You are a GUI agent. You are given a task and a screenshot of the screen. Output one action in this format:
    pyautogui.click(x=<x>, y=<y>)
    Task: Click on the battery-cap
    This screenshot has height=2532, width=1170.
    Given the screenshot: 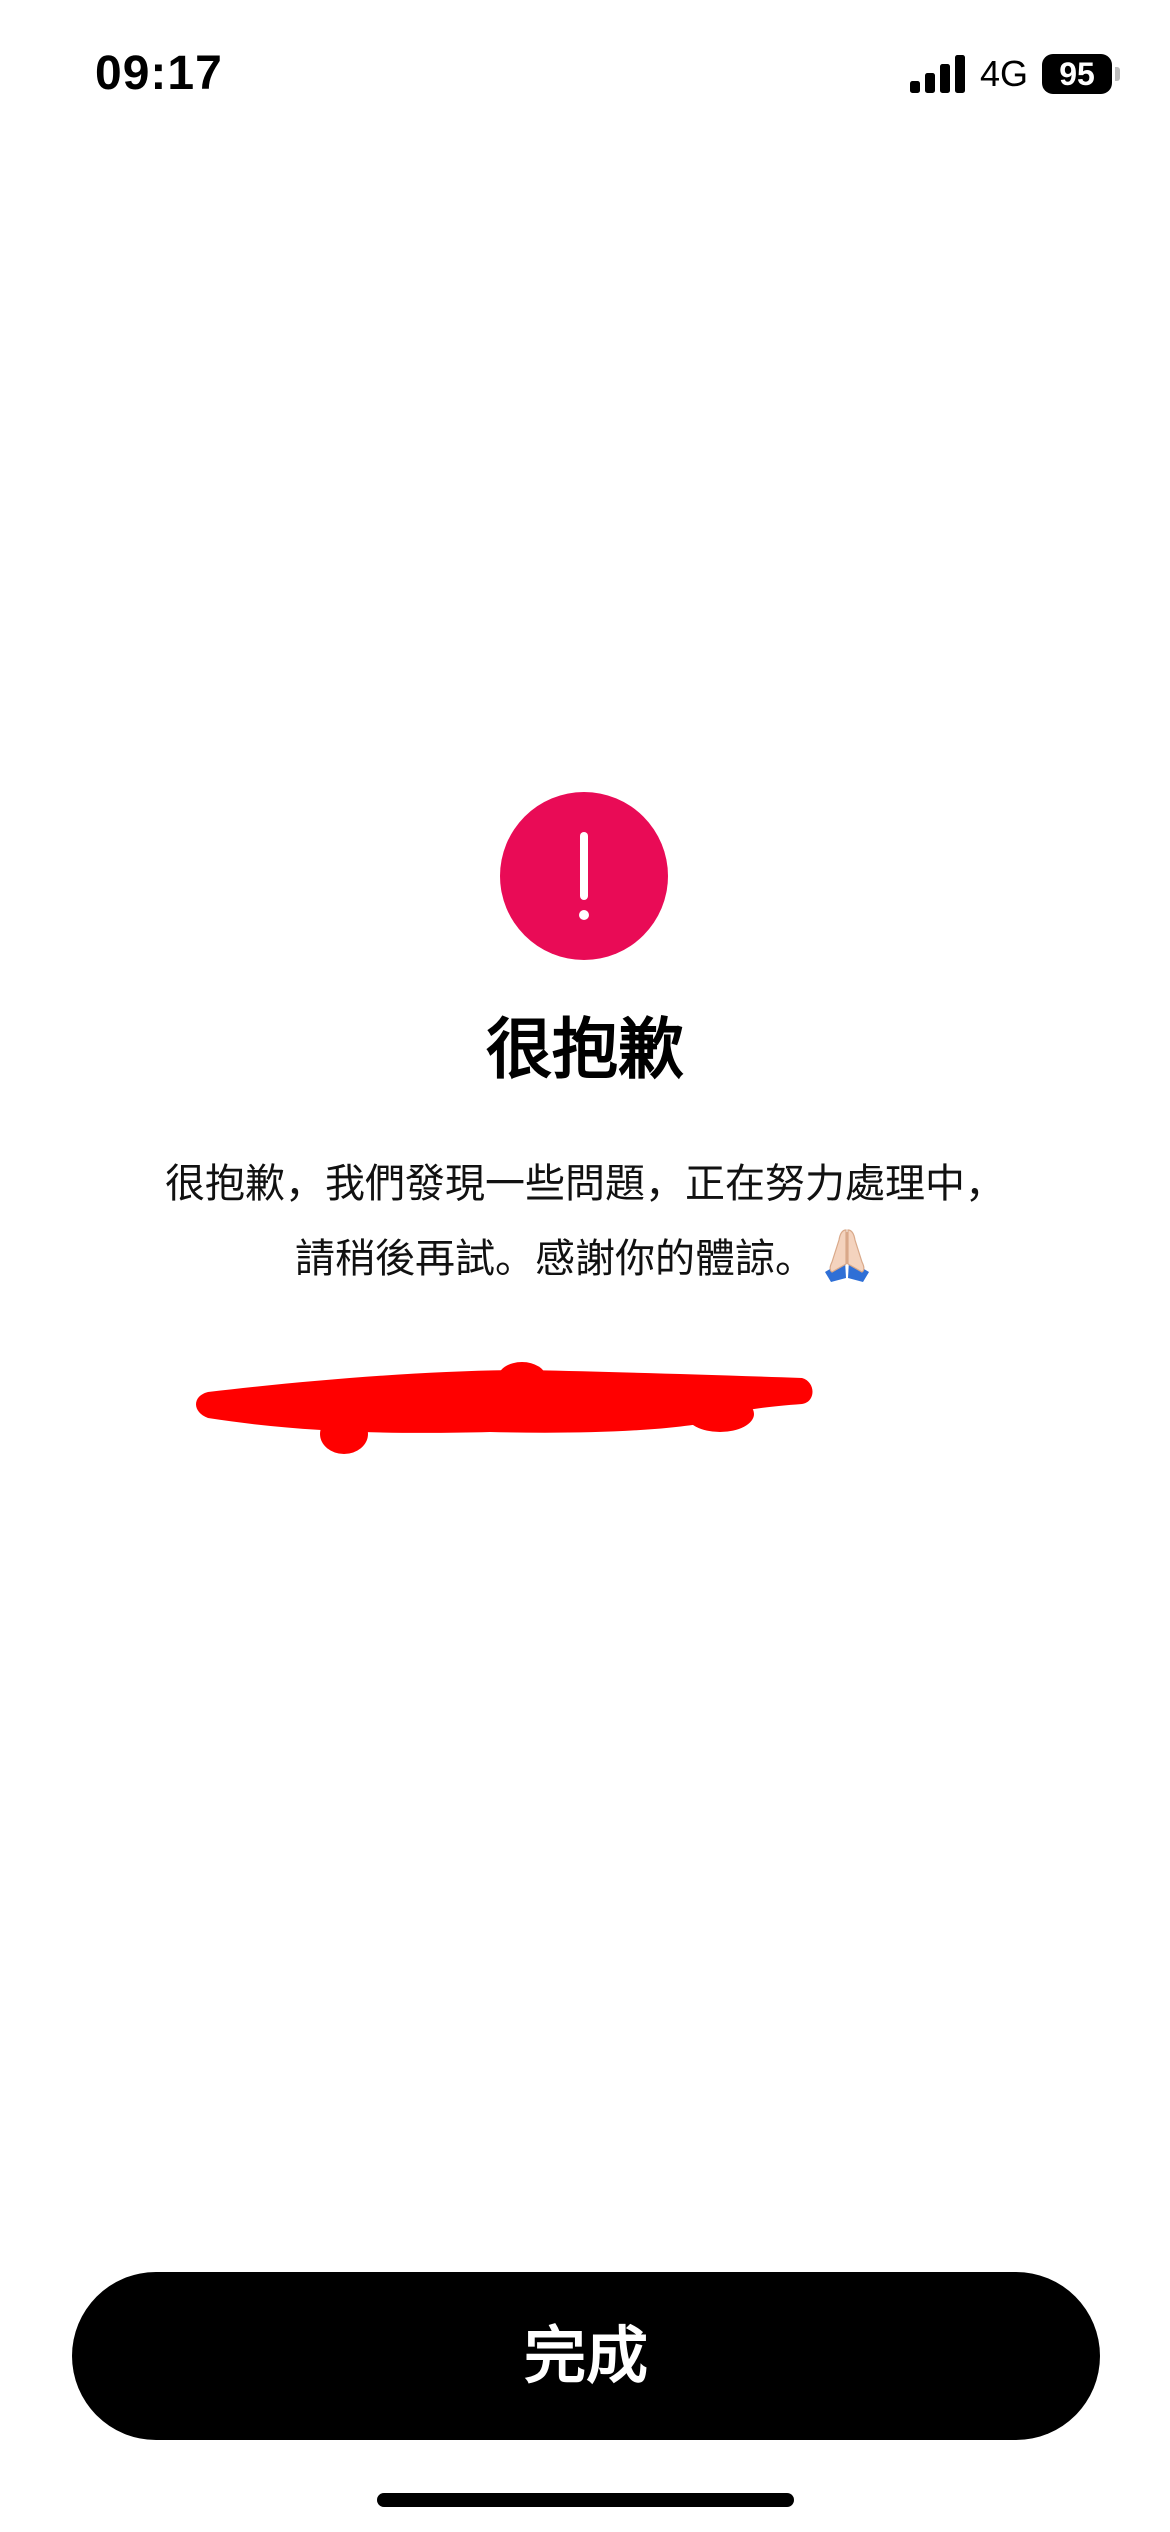 What is the action you would take?
    pyautogui.click(x=1117, y=74)
    